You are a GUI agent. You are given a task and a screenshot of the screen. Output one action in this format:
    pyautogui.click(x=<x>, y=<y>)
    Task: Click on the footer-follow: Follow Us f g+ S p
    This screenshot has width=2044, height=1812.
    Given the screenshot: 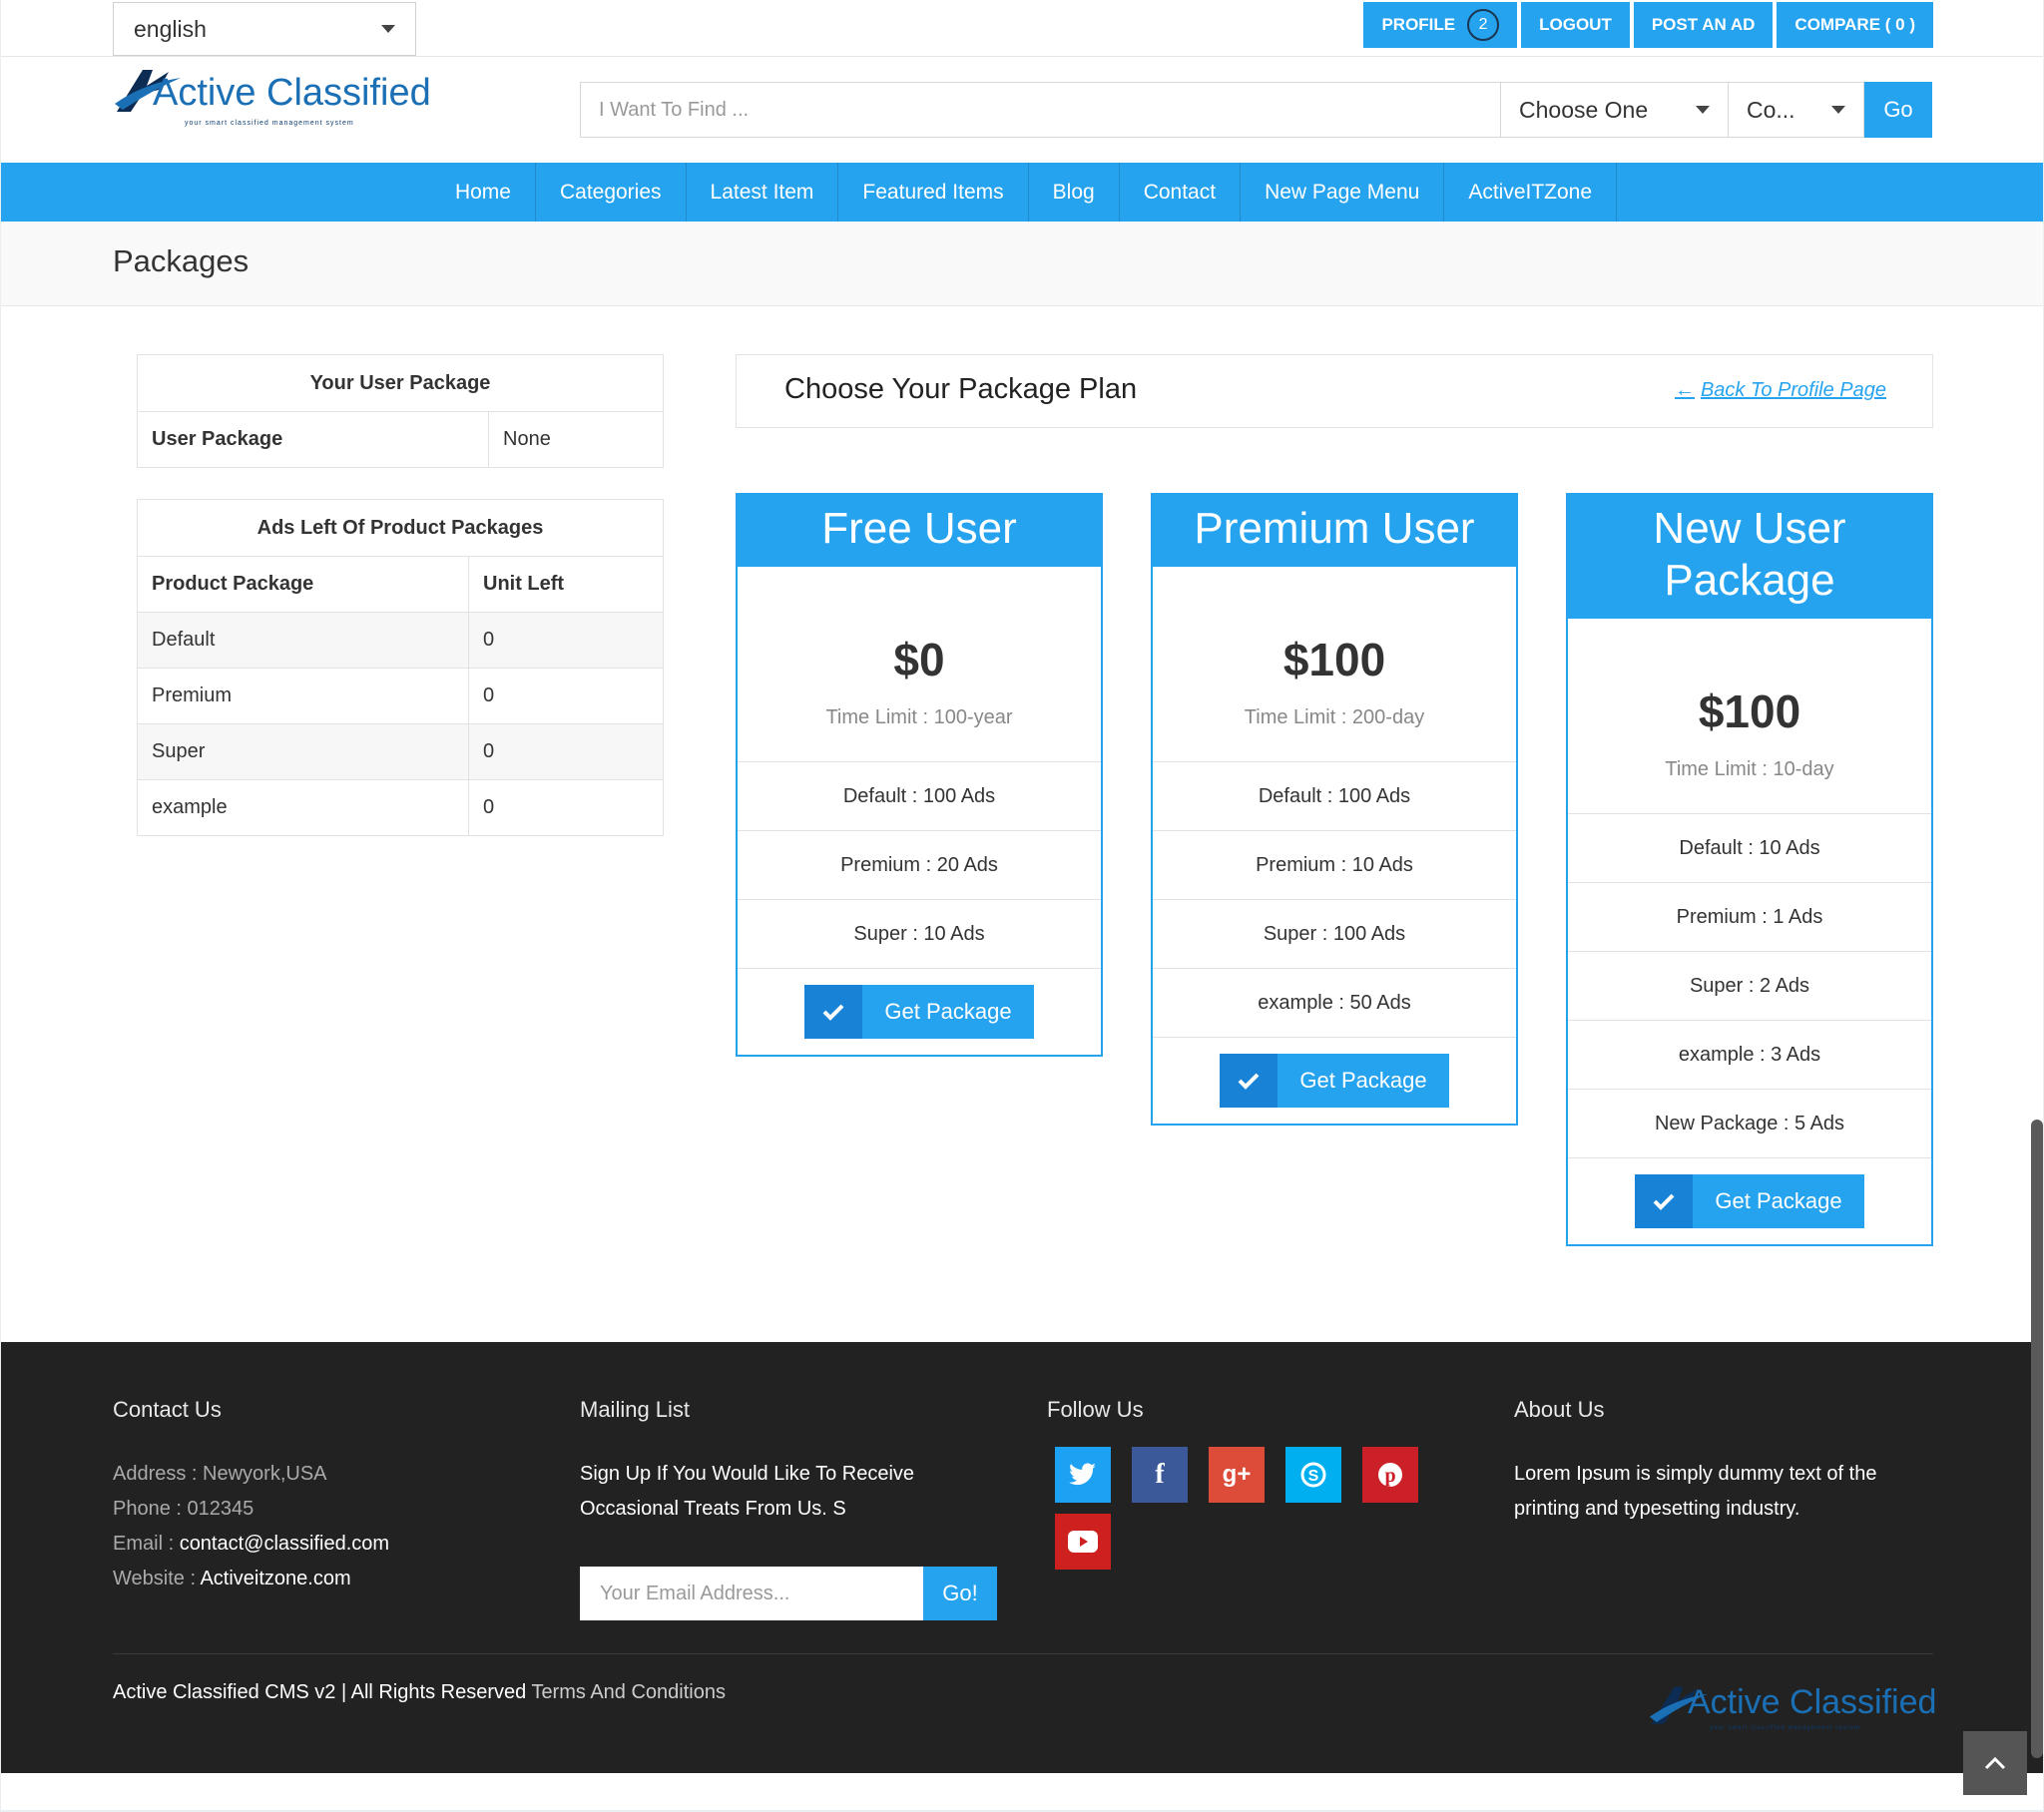 What is the action you would take?
    pyautogui.click(x=1232, y=1483)
    